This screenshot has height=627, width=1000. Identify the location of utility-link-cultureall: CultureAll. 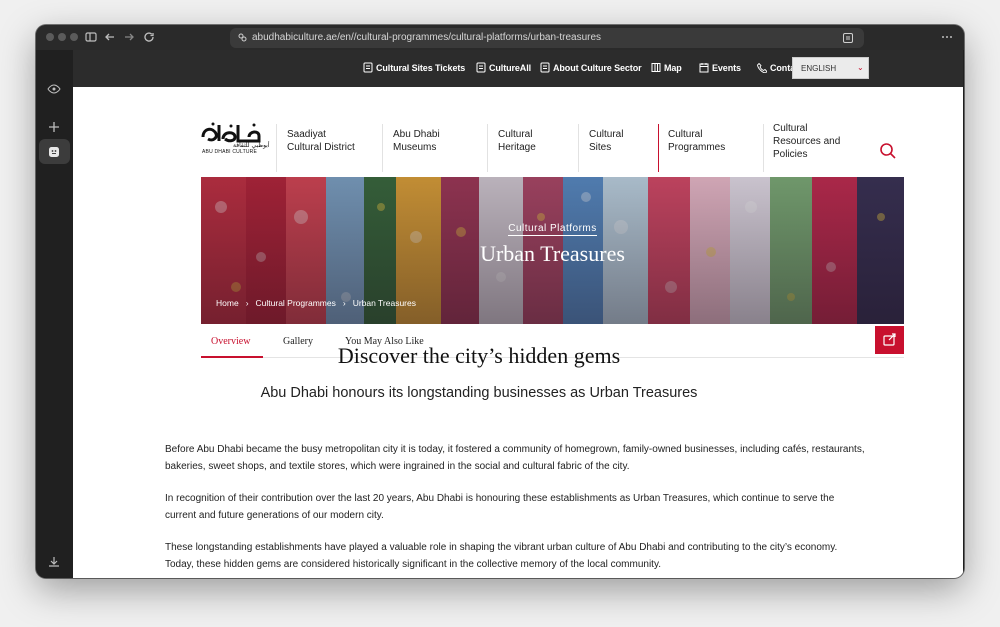
(504, 67).